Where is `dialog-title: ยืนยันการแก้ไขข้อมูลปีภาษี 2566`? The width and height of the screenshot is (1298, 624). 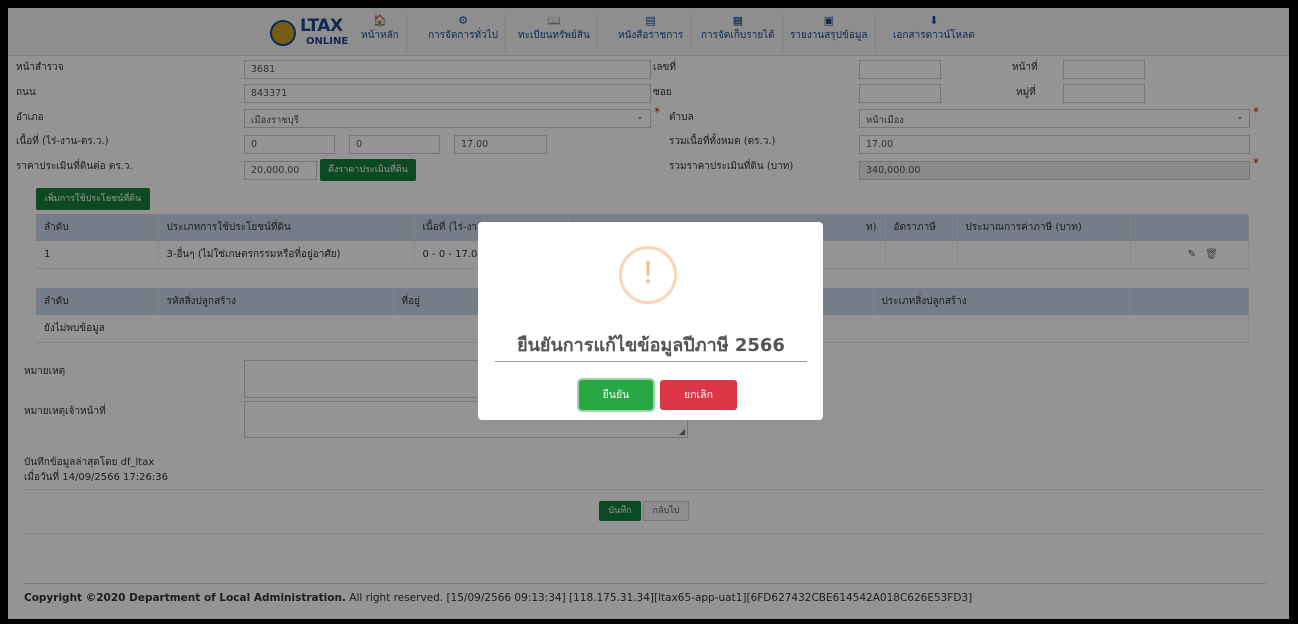
dialog-title: ยืนยันการแก้ไขข้อมูลปีภาษี 2566 is located at coordinates (651, 346).